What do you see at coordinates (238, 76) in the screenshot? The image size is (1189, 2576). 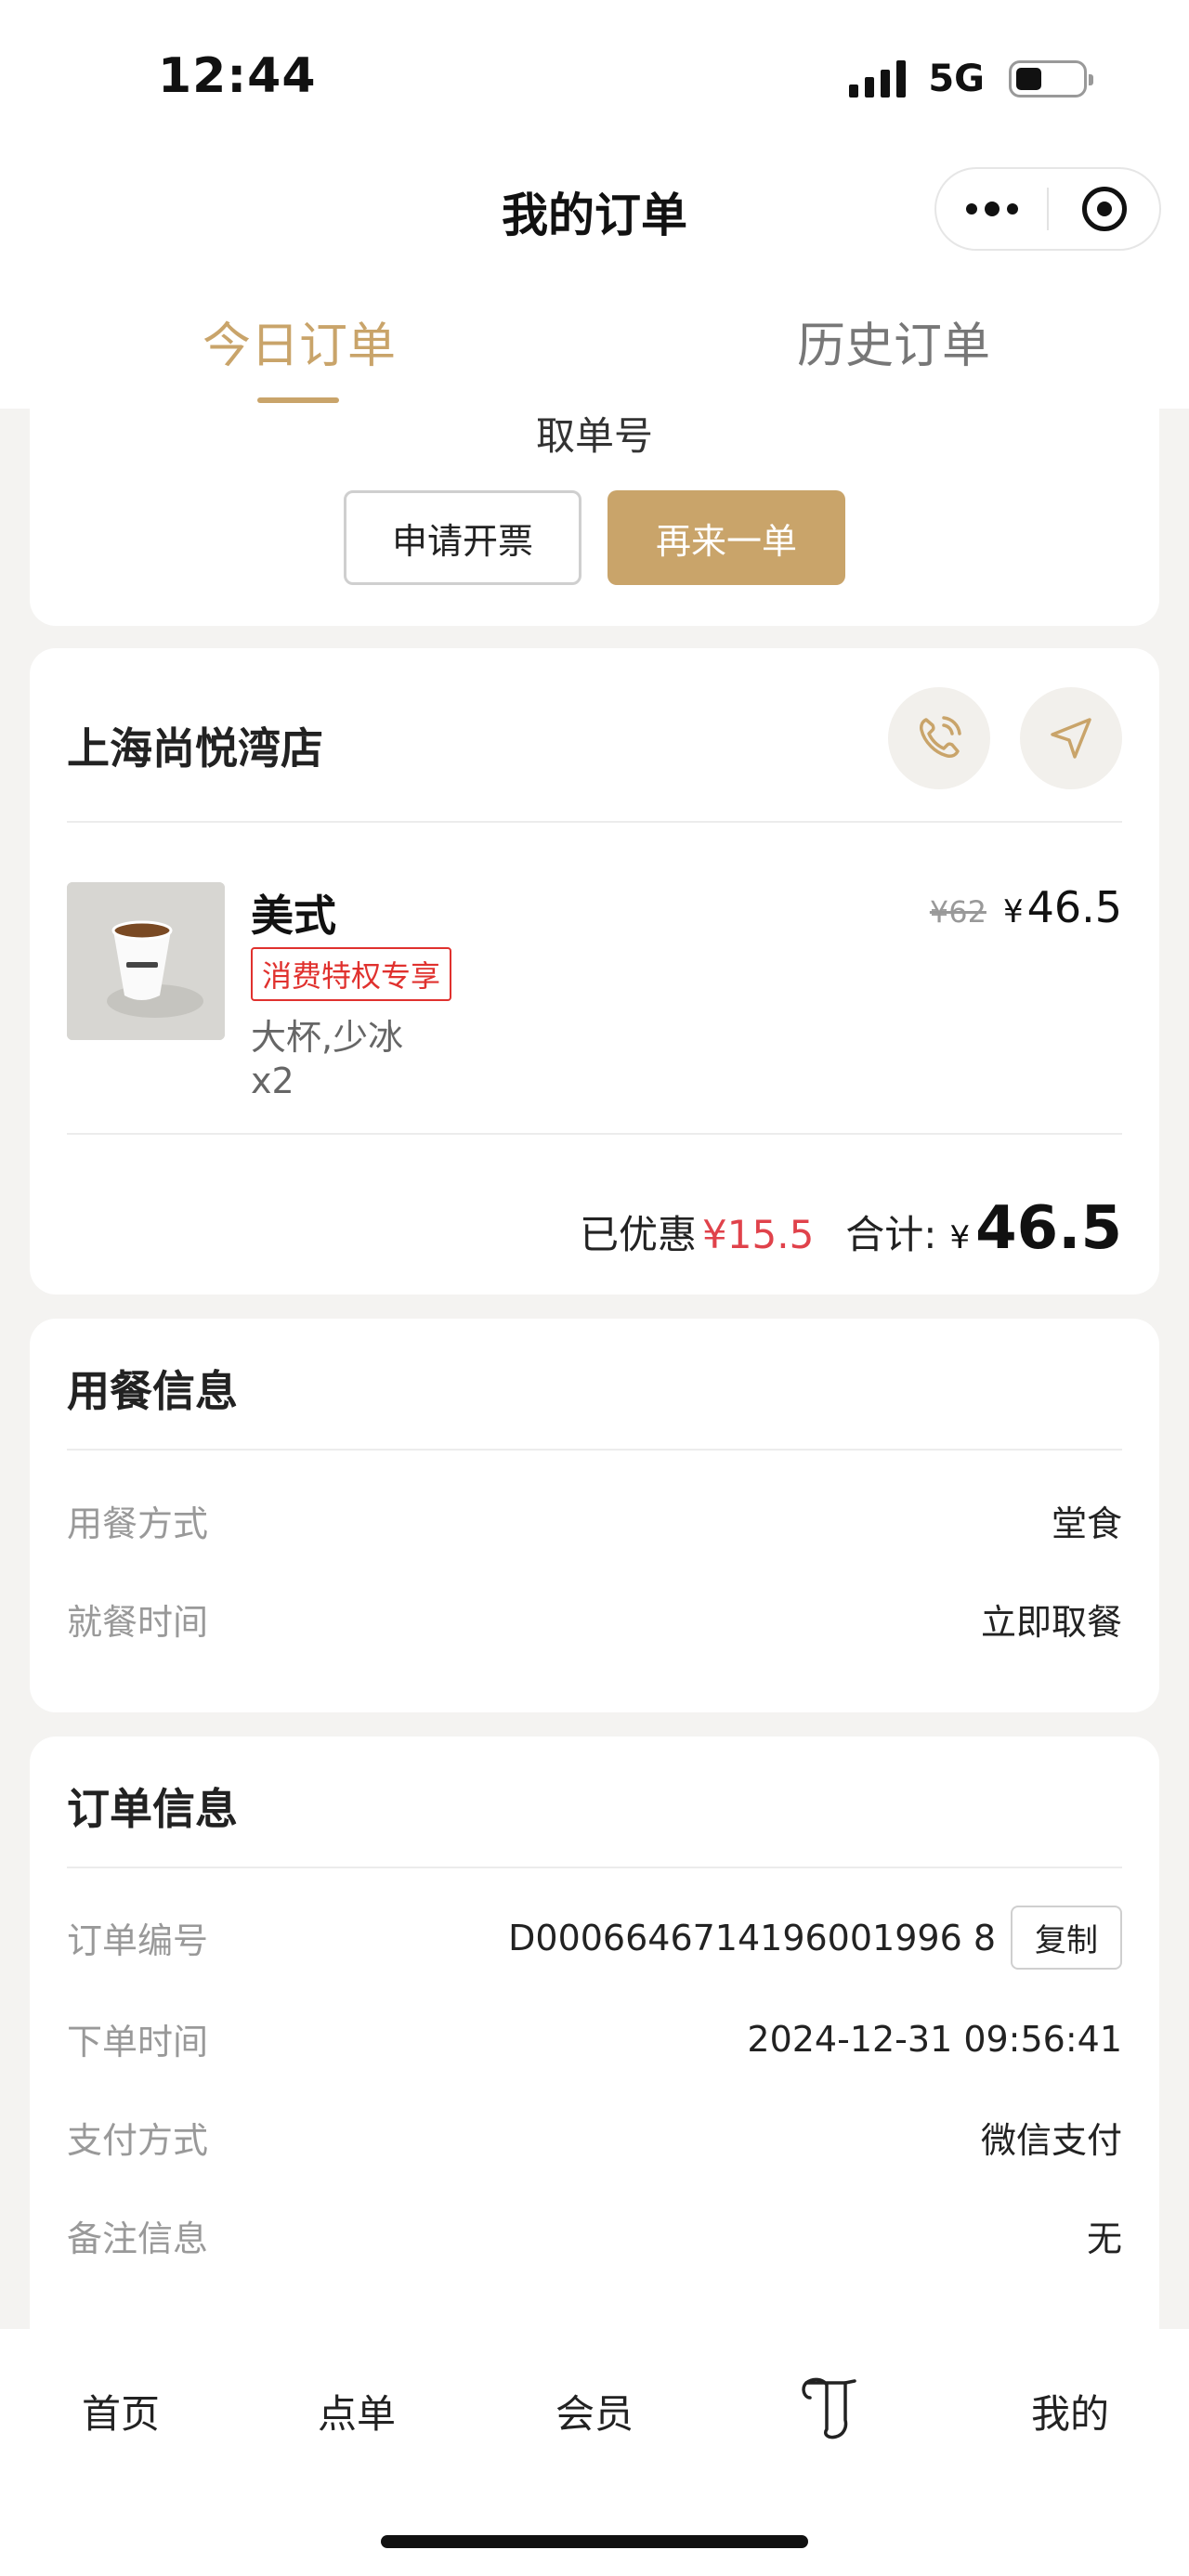 I see `status-time: 12:44` at bounding box center [238, 76].